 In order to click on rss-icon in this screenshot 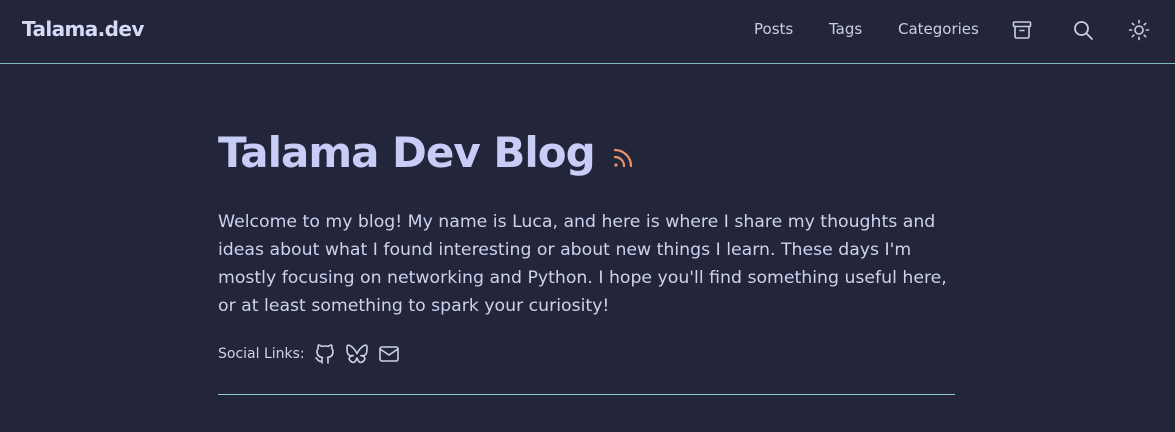, I will do `click(623, 158)`.